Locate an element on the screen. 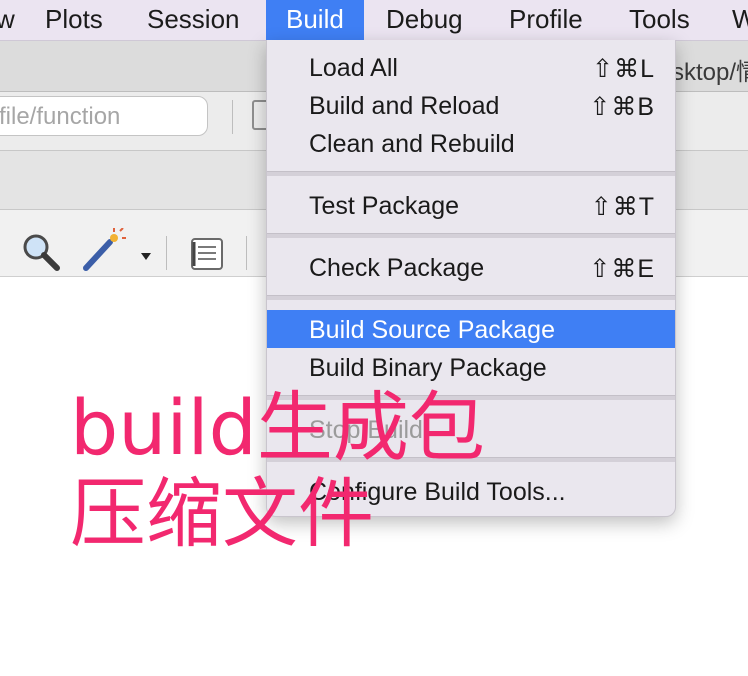  menu-item-build-binary-package: Build Binary Package is located at coordinates (471, 367).